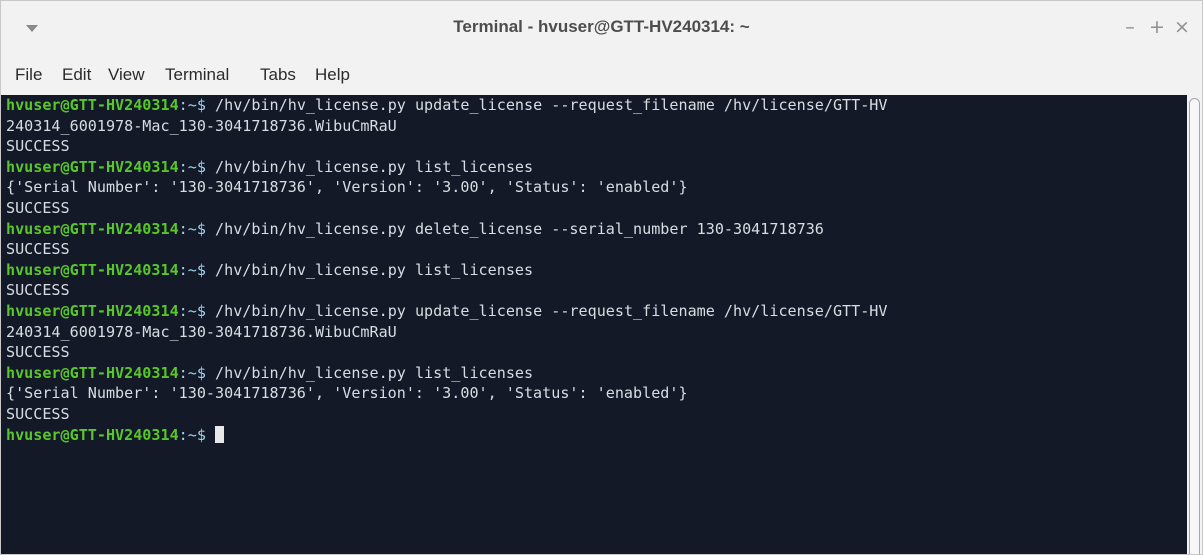 Image resolution: width=1203 pixels, height=555 pixels. Describe the element at coordinates (1130, 27) in the screenshot. I see `minimize-button: –` at that location.